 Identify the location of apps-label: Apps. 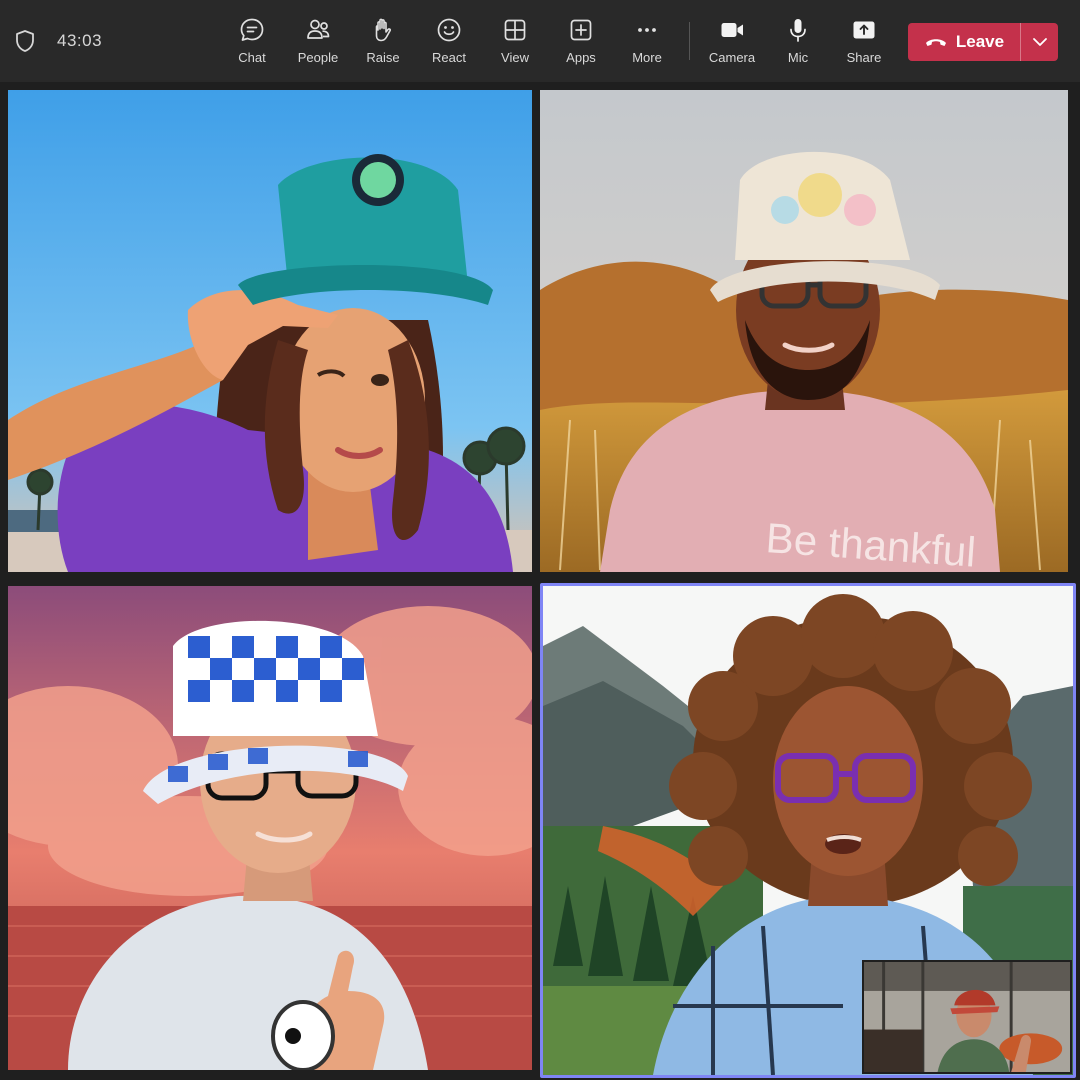
(581, 57).